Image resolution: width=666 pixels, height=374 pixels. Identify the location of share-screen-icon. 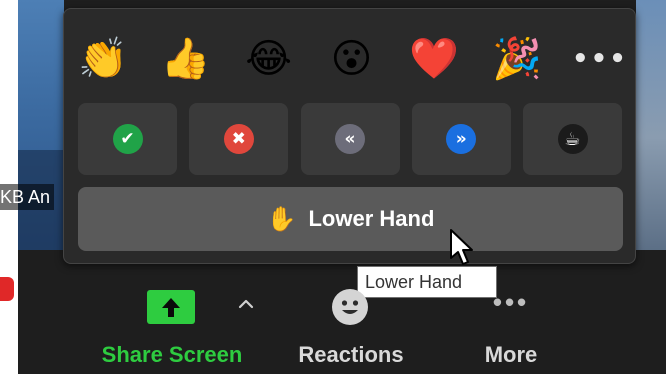
(171, 307).